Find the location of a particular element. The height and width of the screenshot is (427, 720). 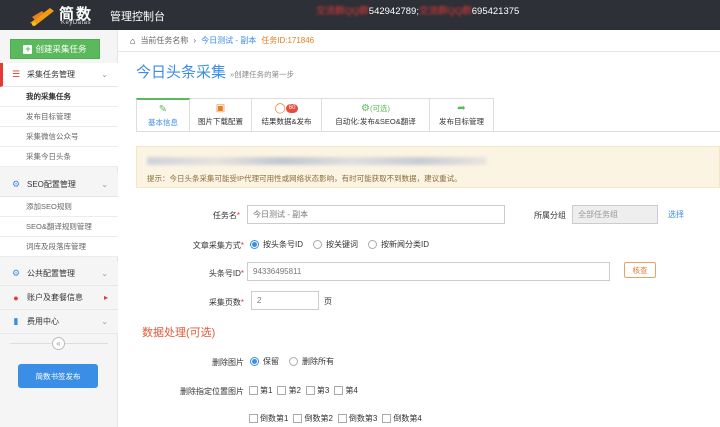

chevron-right-icon: ▸ is located at coordinates (105, 297).